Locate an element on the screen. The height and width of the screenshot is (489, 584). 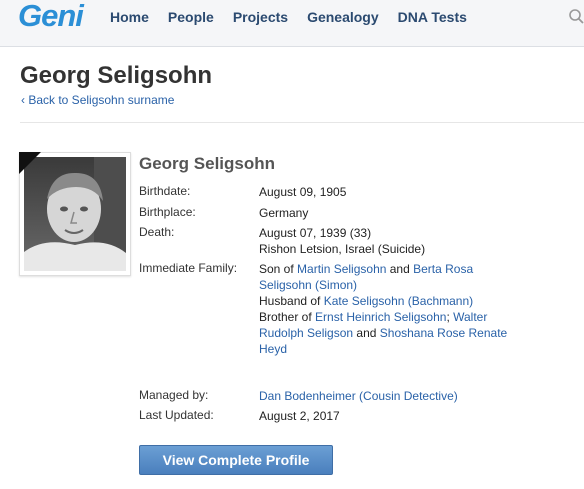
page-title: Georg Seligsohn is located at coordinates (116, 75).